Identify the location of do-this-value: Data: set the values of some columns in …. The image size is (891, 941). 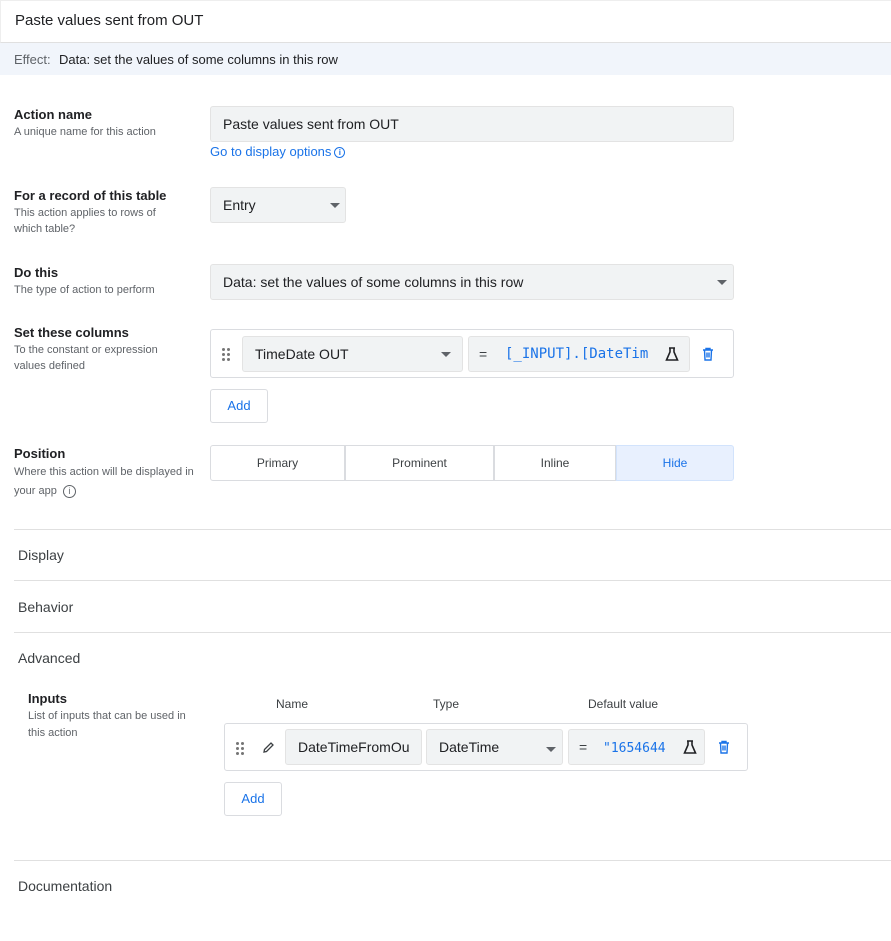
(373, 282).